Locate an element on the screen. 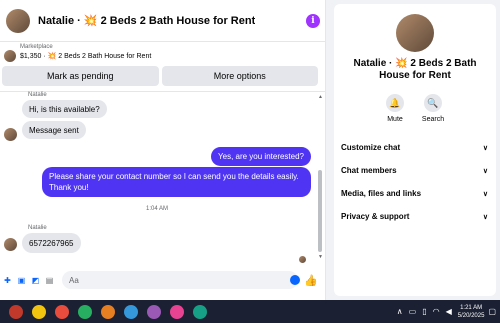  gif-icon: ▤ is located at coordinates (49, 280).